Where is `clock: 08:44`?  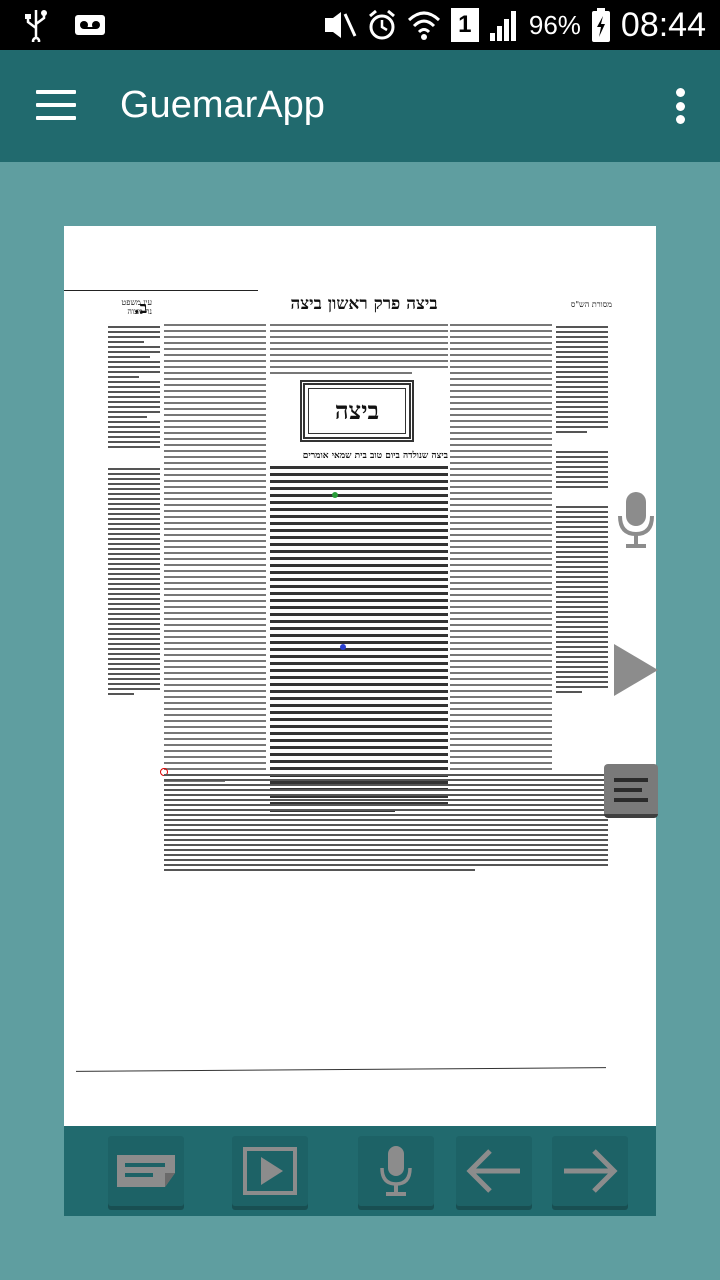 clock: 08:44 is located at coordinates (663, 24).